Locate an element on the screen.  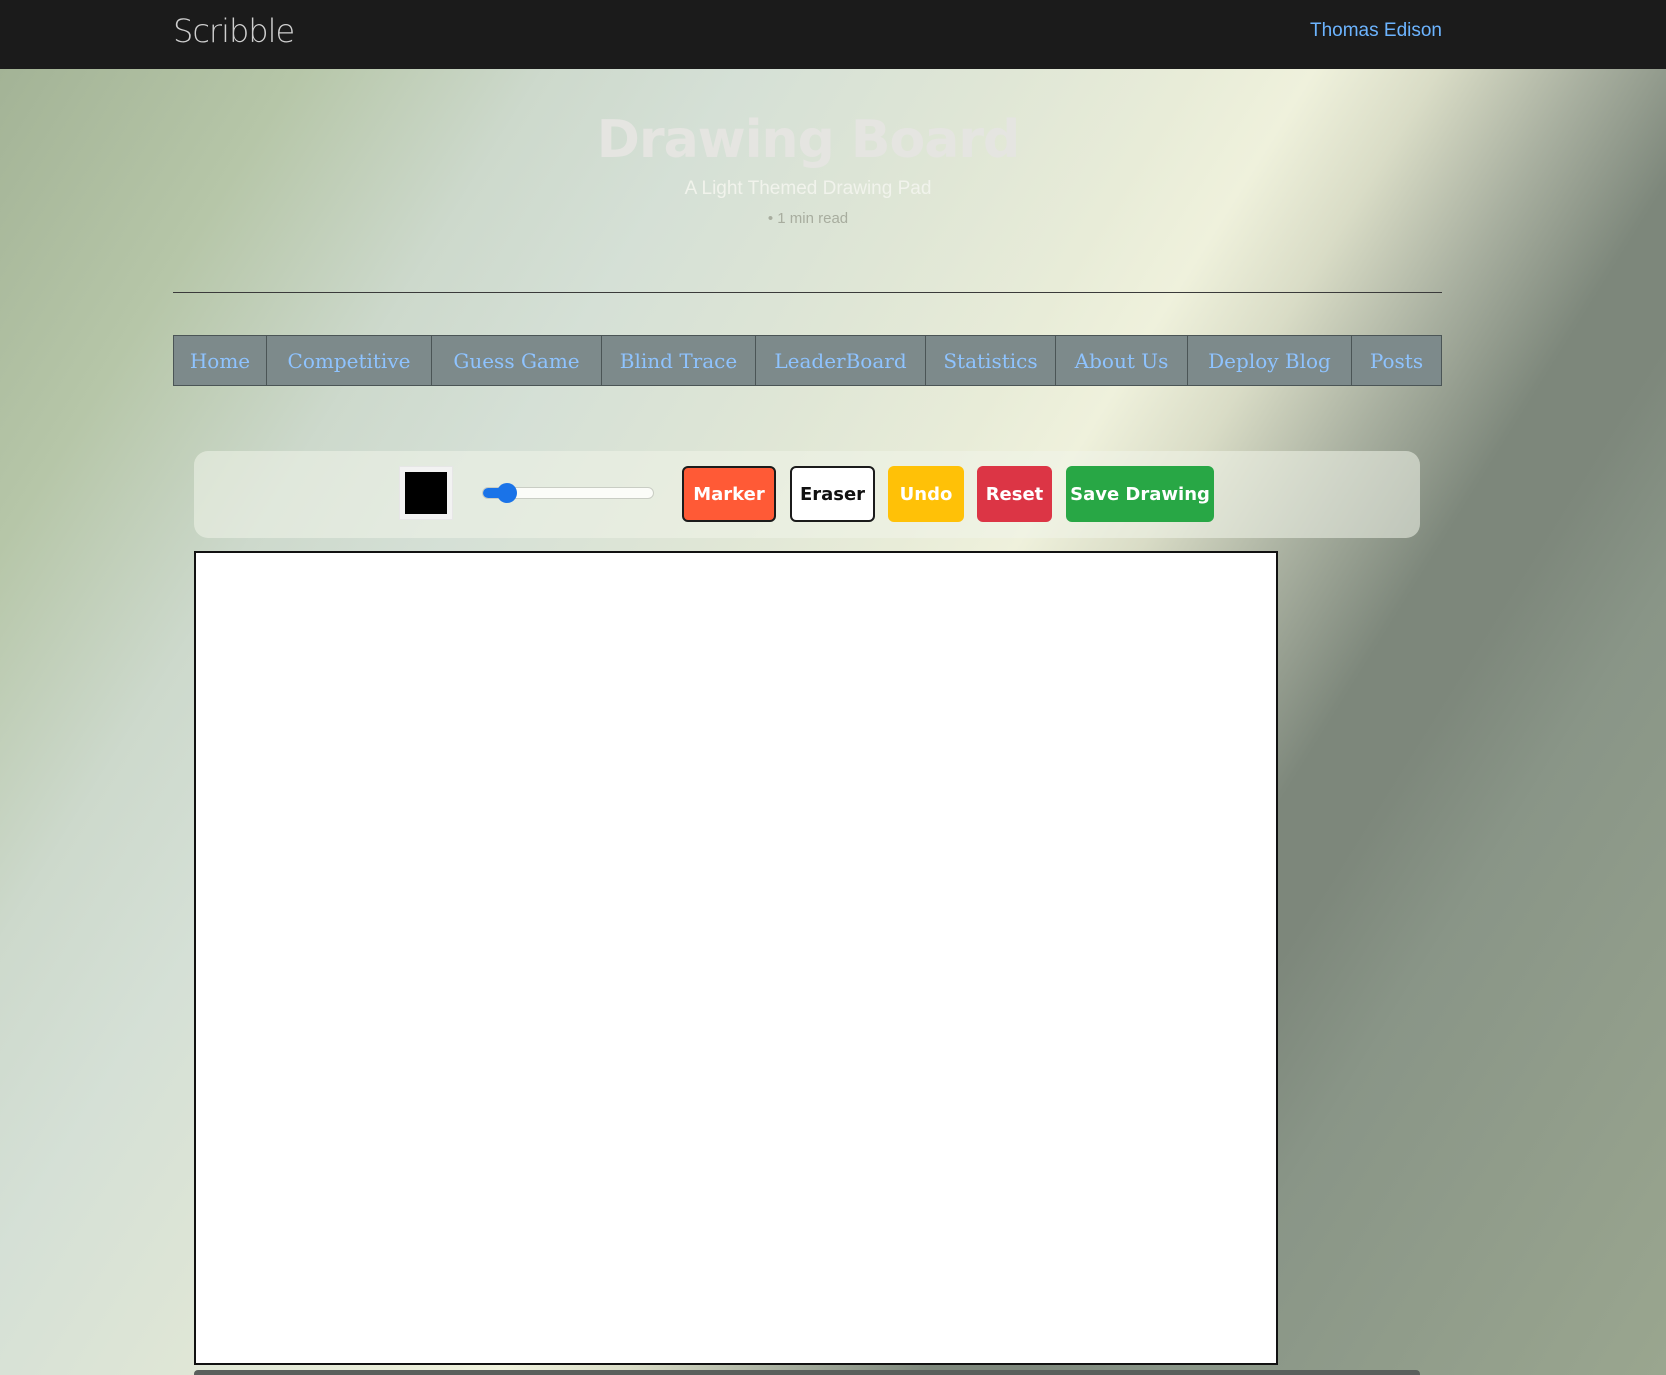
nav-item-deploy-blog: Deploy Blog is located at coordinates (1270, 360).